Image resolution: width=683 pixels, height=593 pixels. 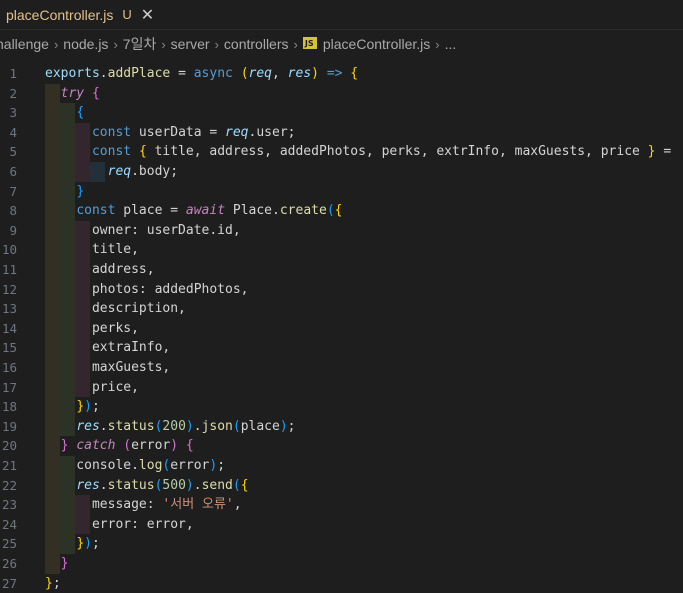 I want to click on code-token: message:, so click(x=104, y=505).